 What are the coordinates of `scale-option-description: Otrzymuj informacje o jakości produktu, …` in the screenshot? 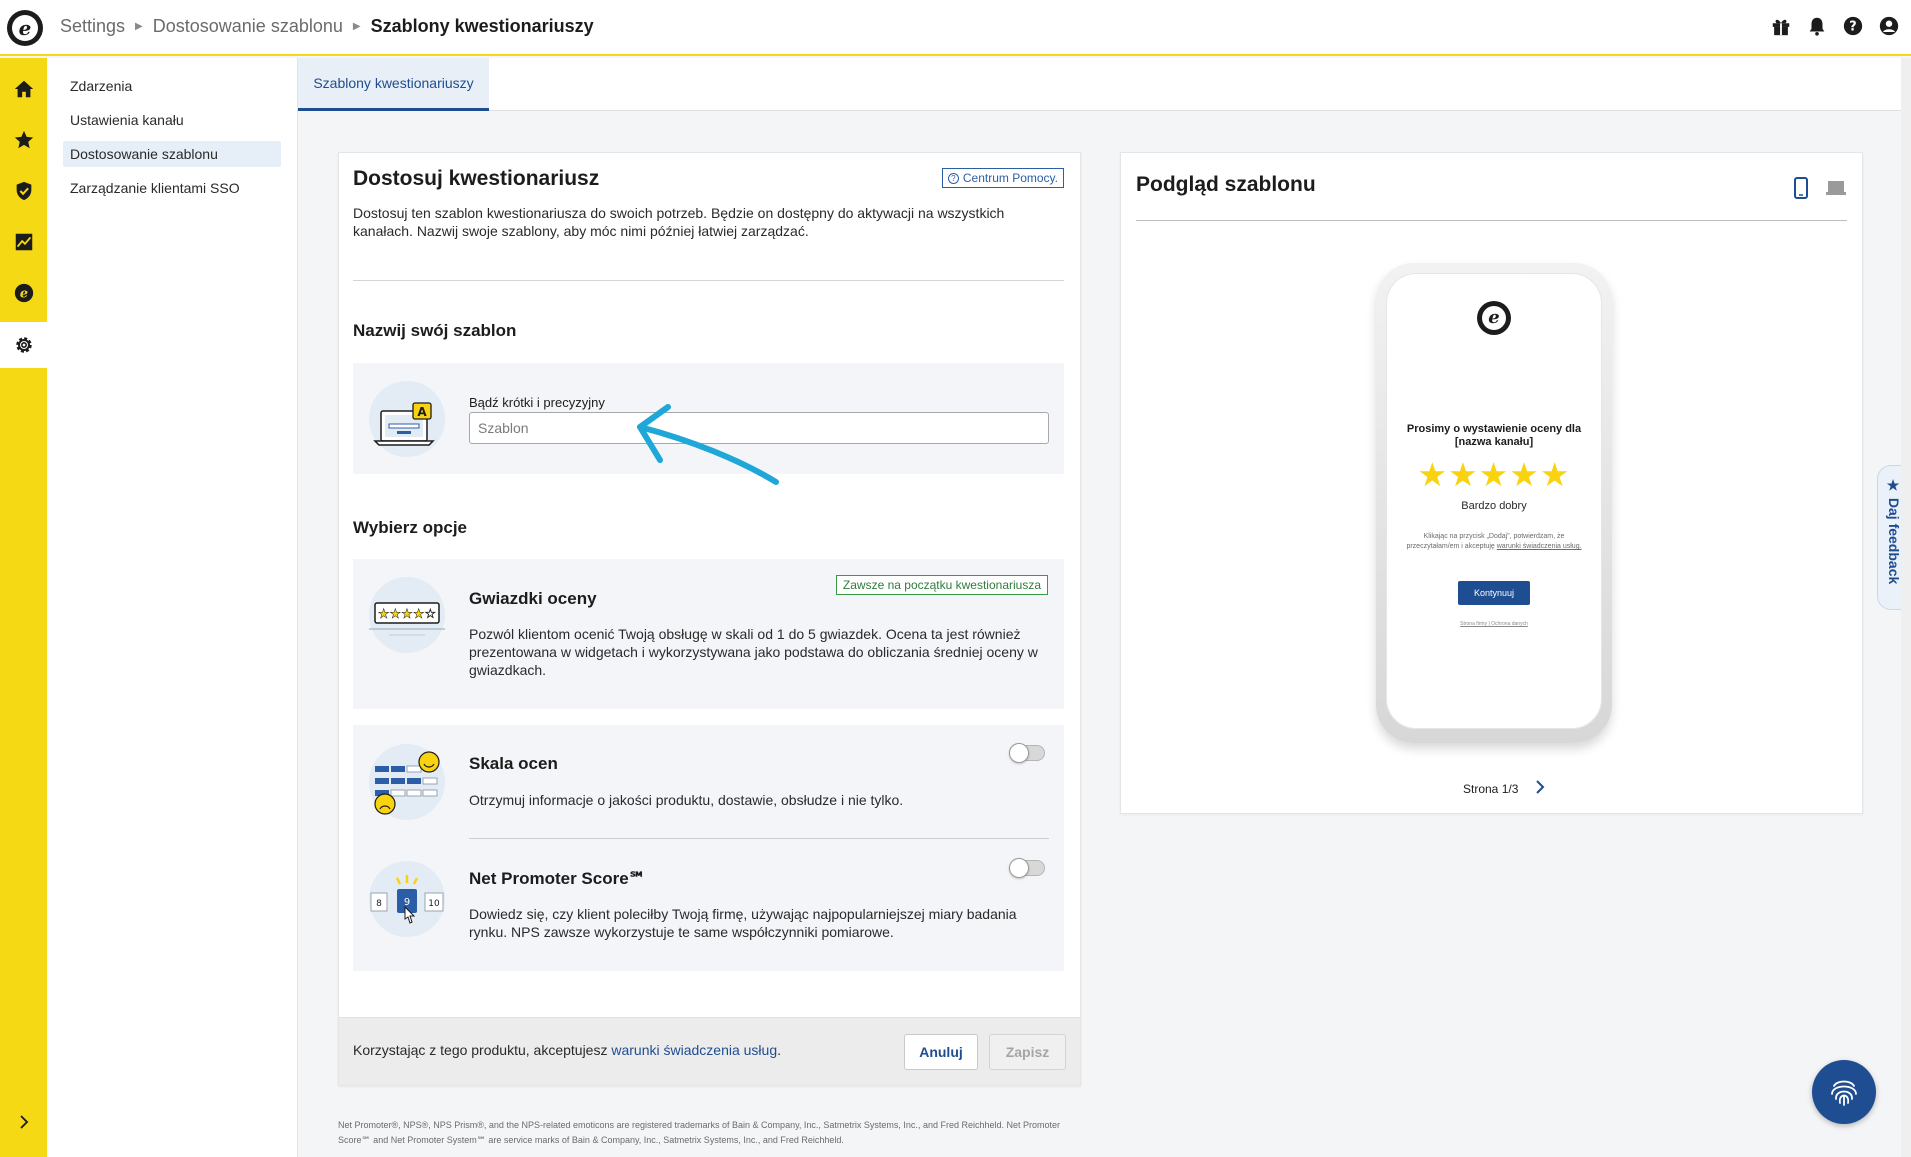 It's located at (686, 800).